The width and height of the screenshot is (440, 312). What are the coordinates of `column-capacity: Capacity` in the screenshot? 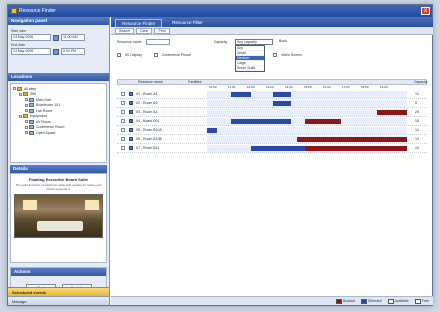 It's located at (421, 82).